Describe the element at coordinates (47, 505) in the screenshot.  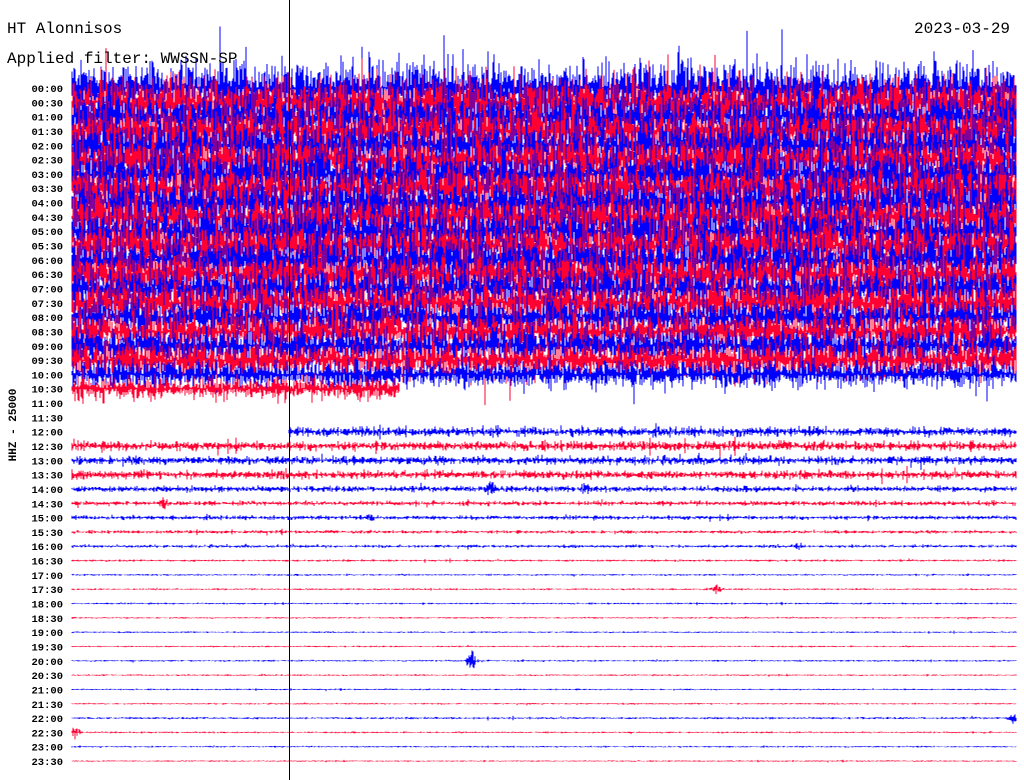
I see `row-label: 14:30` at that location.